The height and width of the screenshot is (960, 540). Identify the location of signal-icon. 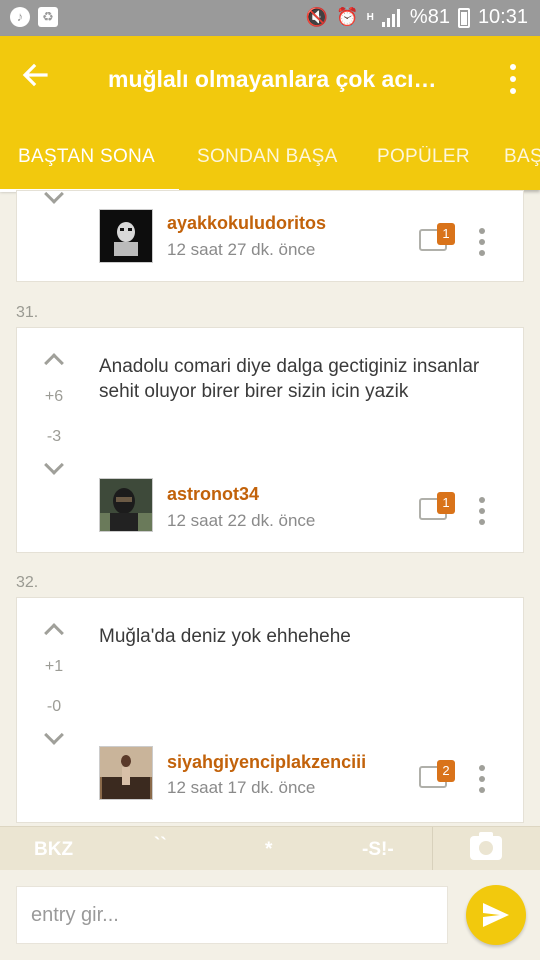
(391, 17).